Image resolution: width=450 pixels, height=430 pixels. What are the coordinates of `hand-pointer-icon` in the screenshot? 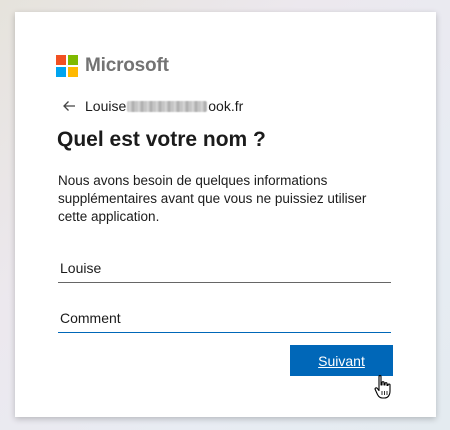 It's located at (382, 387).